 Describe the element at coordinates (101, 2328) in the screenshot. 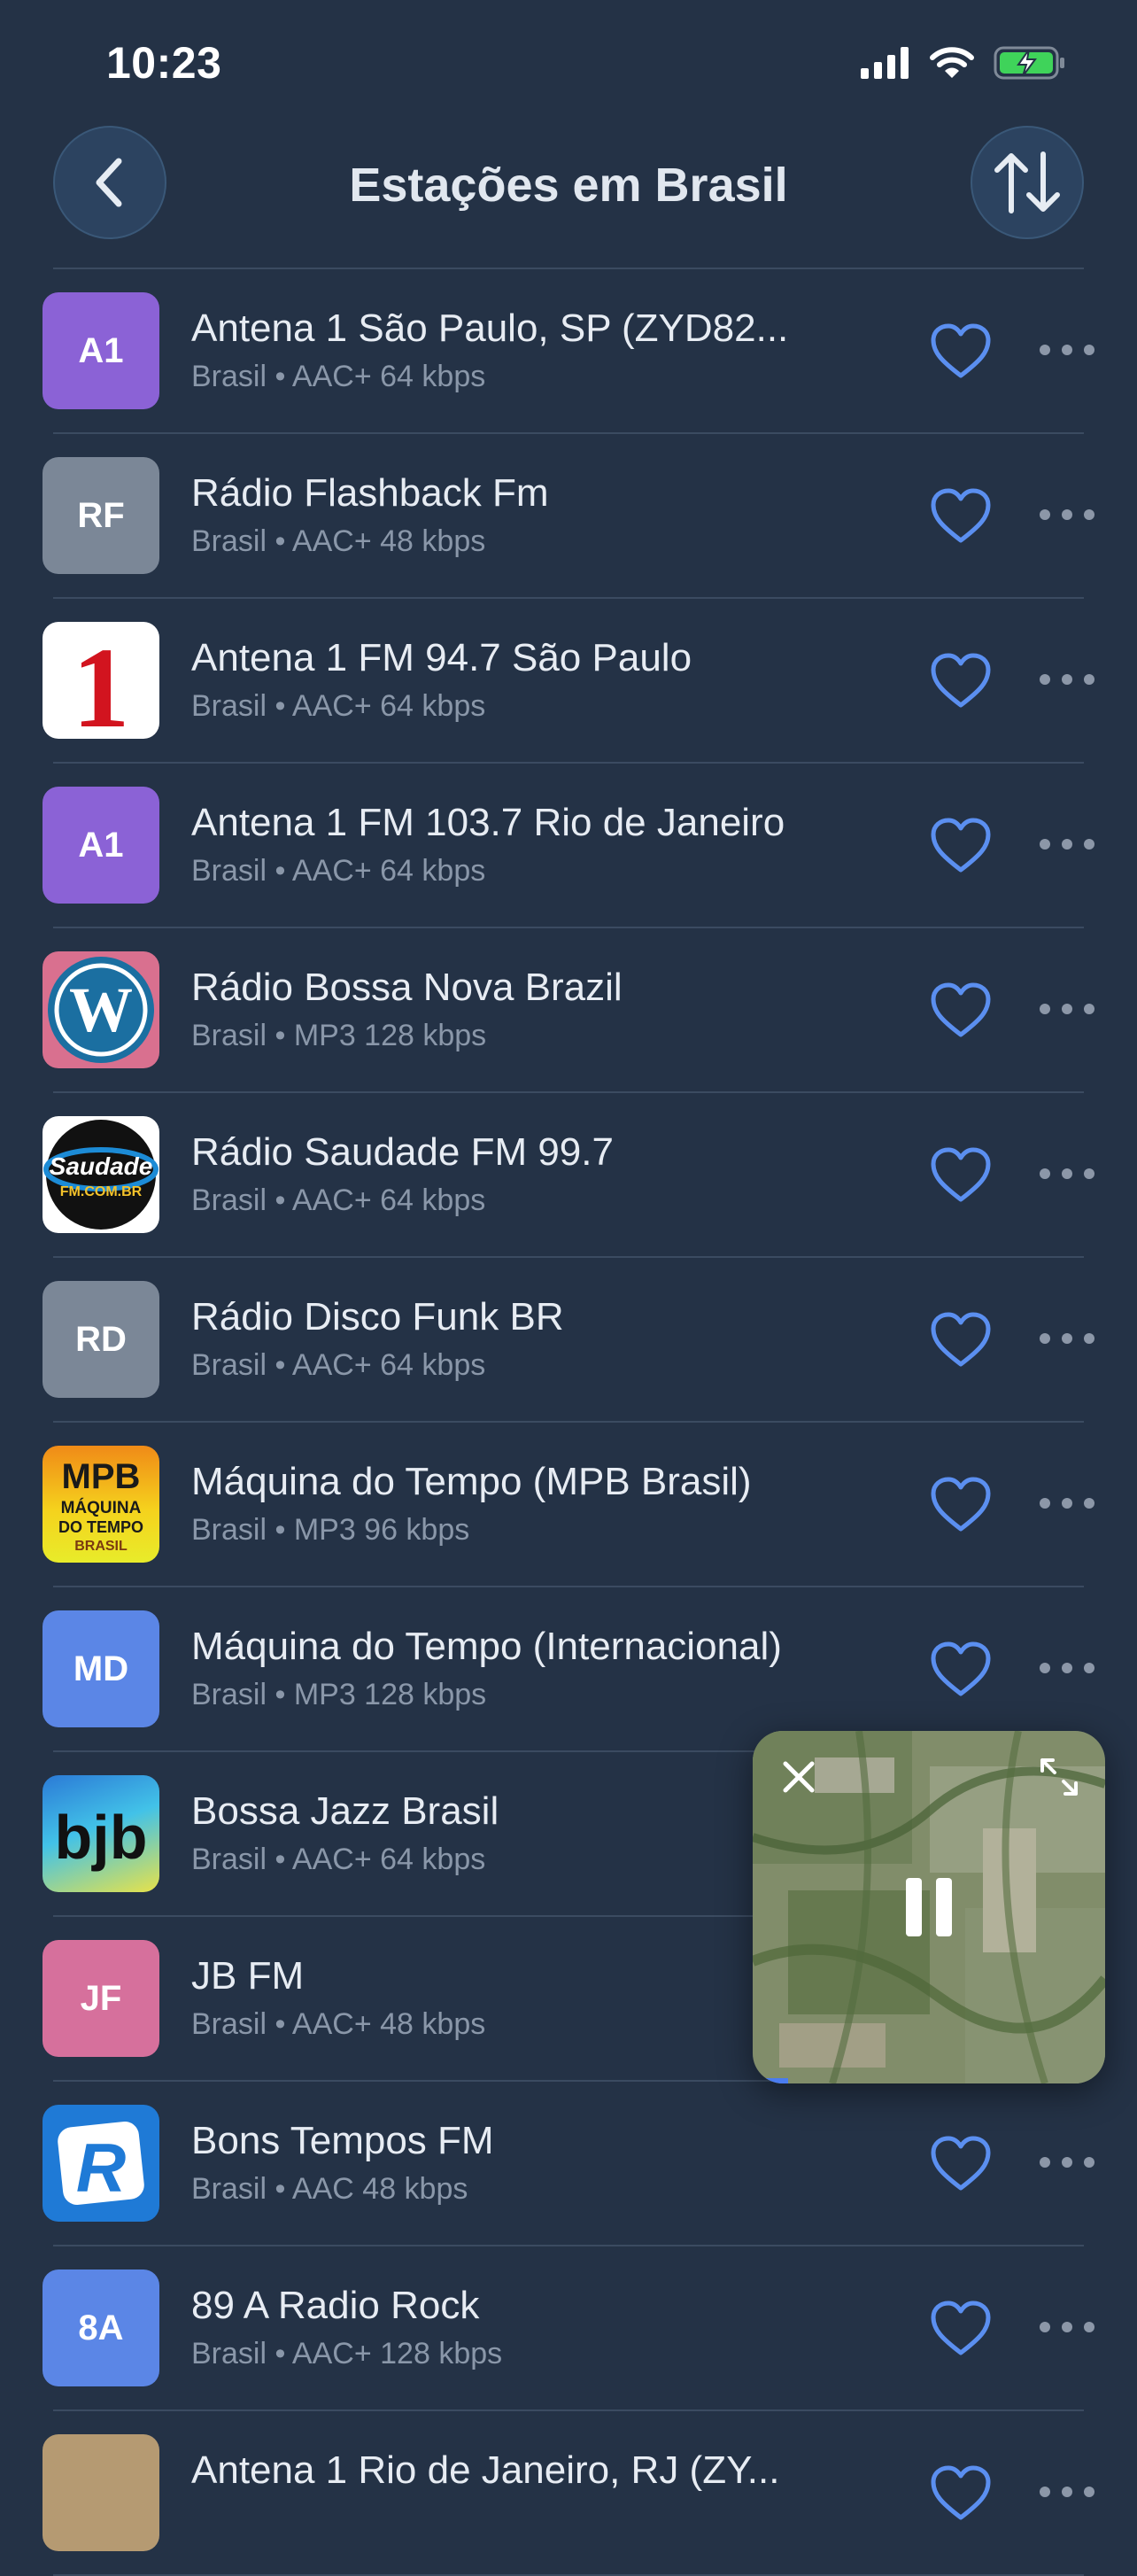

I see `station-logo: 8A` at that location.